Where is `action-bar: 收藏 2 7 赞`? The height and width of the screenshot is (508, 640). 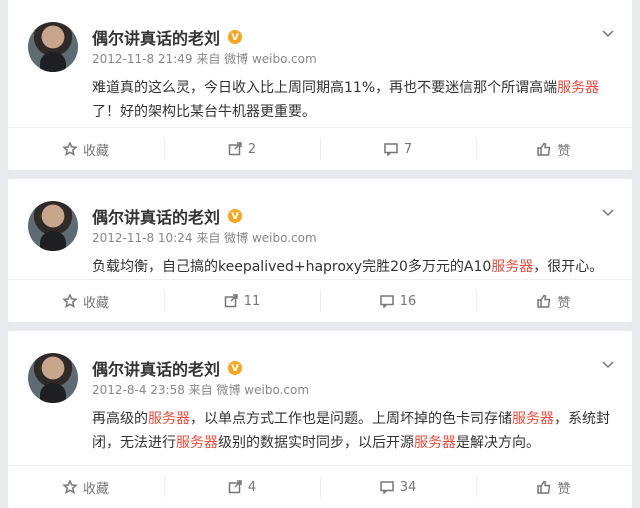
action-bar: 收藏 2 7 赞 is located at coordinates (320, 148).